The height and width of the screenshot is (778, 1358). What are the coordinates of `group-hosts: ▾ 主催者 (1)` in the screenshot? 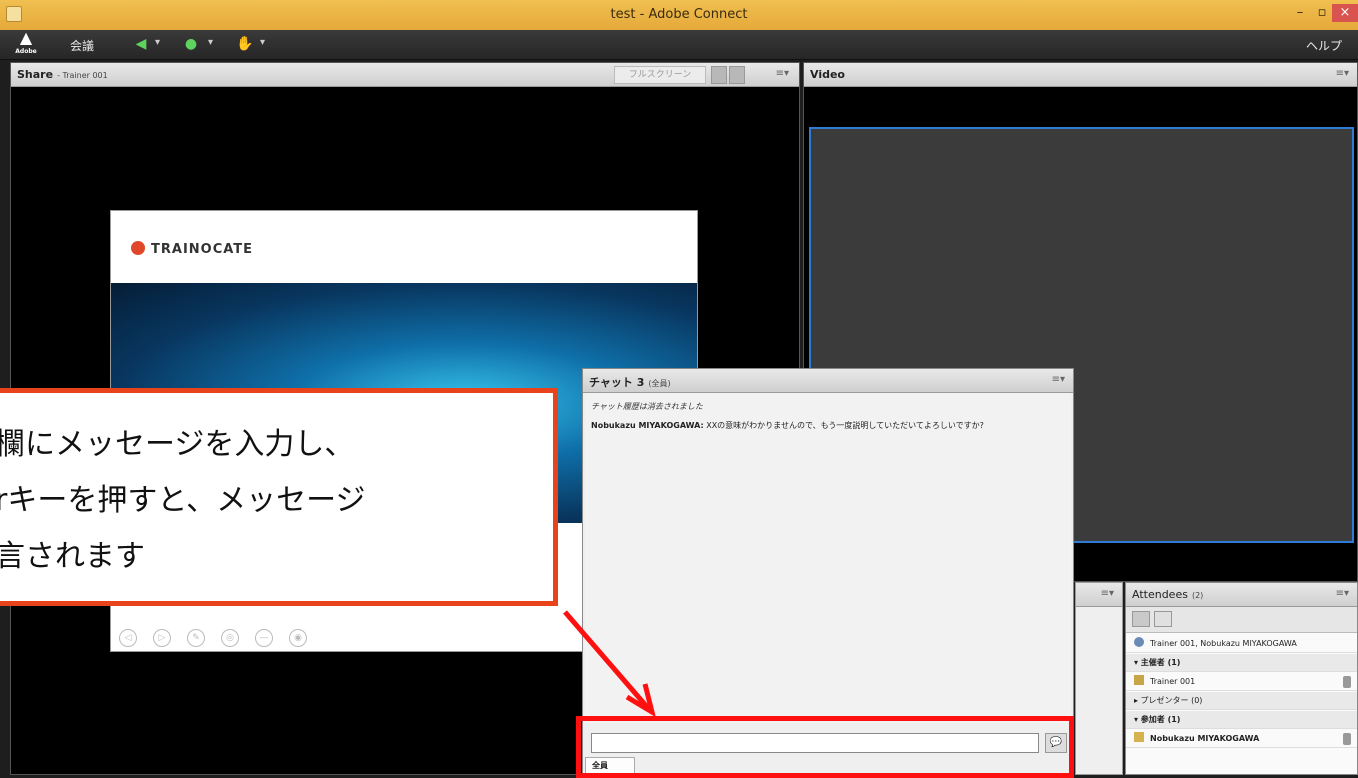 It's located at (1241, 663).